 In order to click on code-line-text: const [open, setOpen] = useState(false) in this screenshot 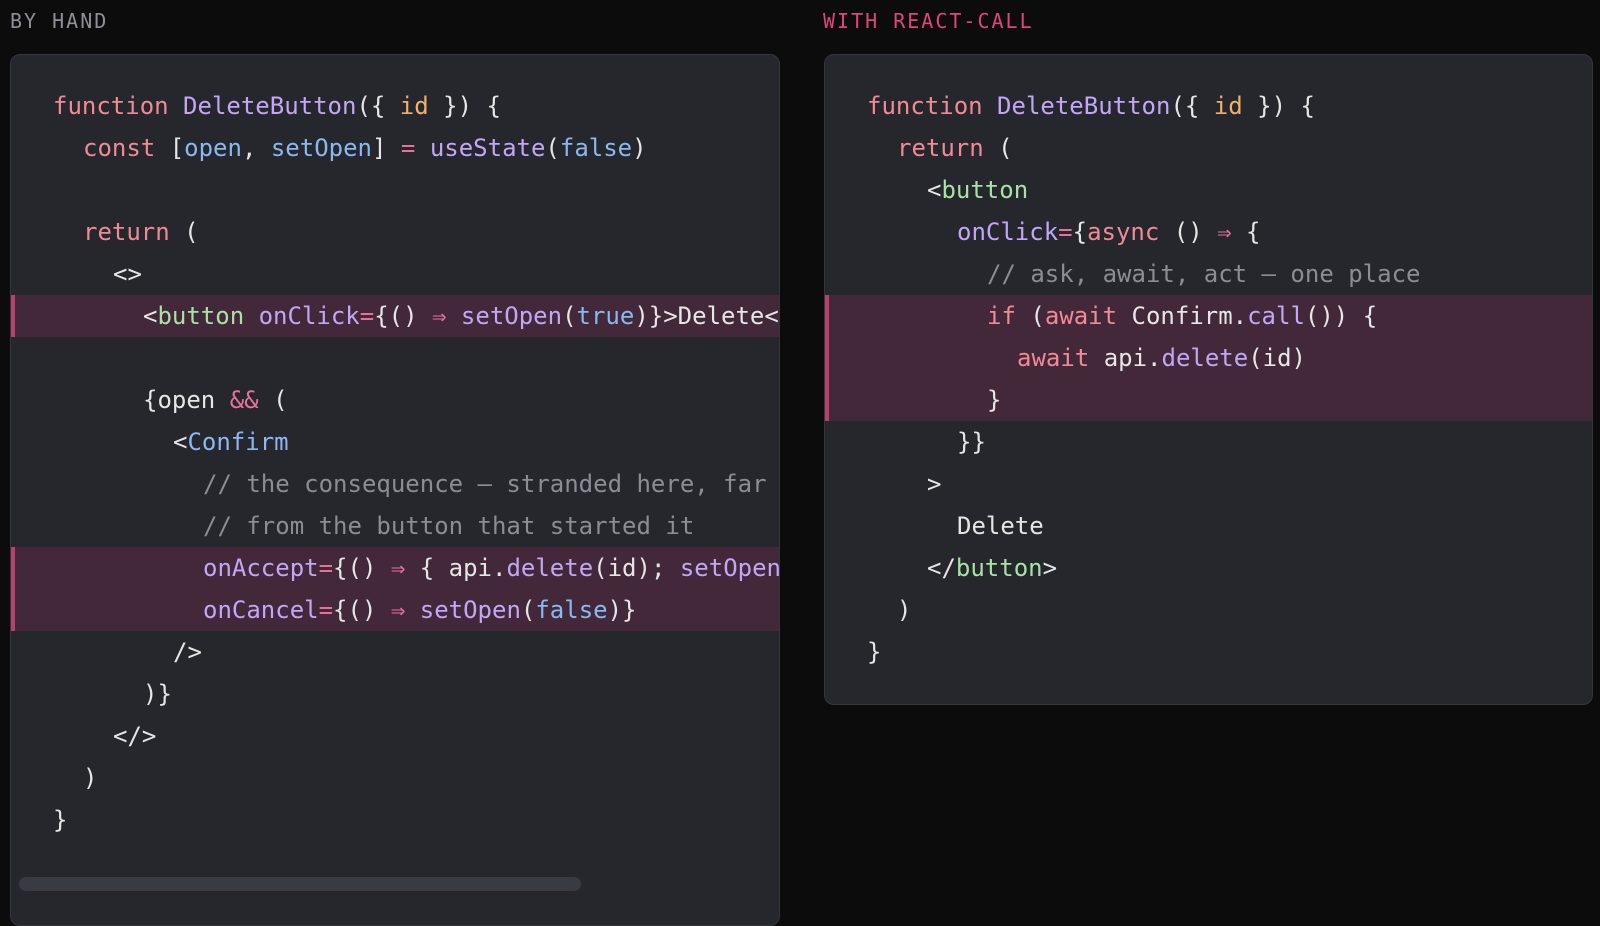, I will do `click(365, 148)`.